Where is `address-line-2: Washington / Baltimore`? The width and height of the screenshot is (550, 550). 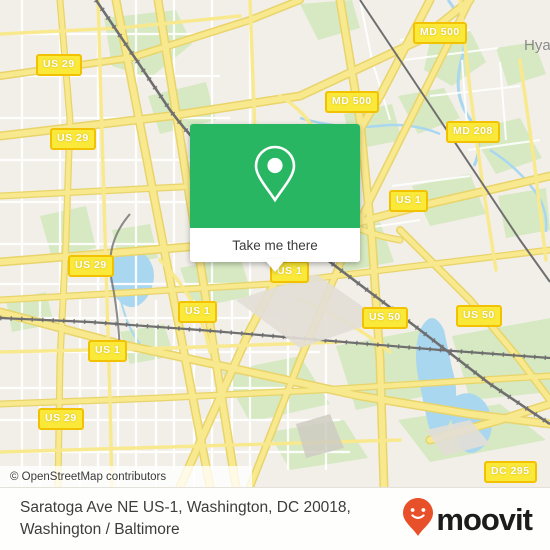 address-line-2: Washington / Baltimore is located at coordinates (100, 529).